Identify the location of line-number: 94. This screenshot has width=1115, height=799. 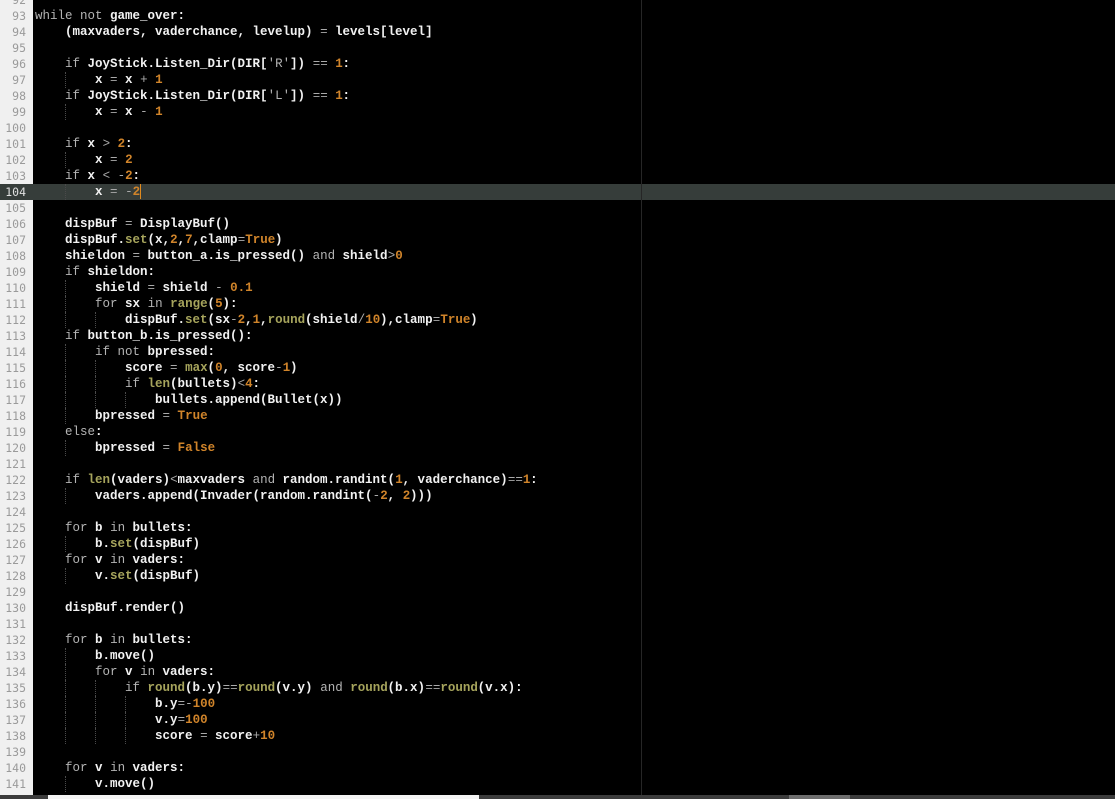
(19, 32).